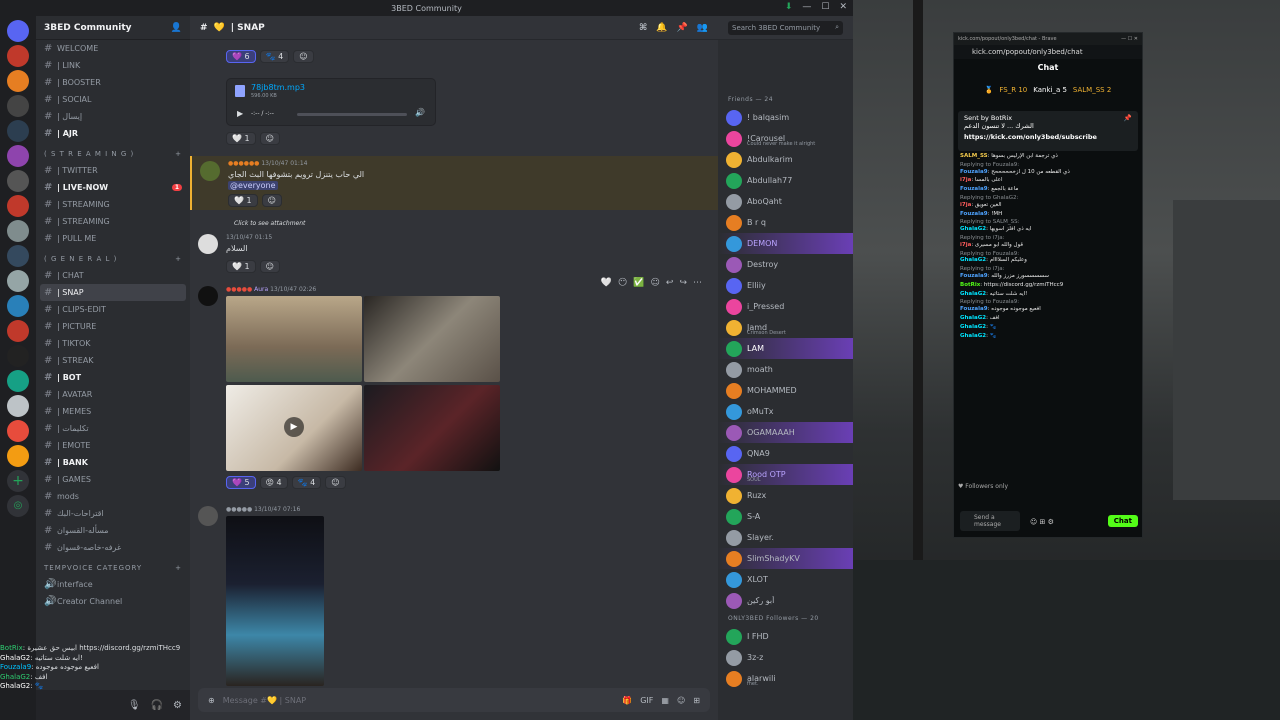  What do you see at coordinates (785, 243) in the screenshot?
I see `member-item: DEMON` at bounding box center [785, 243].